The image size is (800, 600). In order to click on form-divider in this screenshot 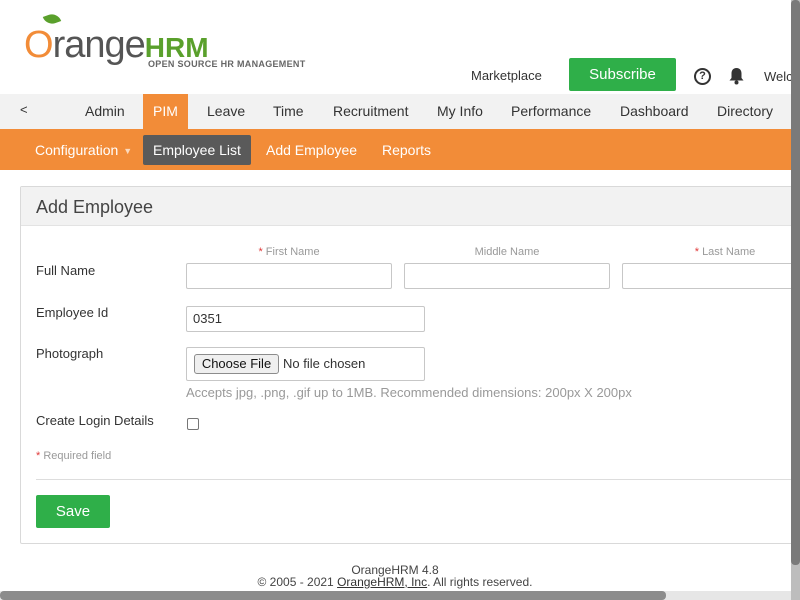, I will do `click(416, 479)`.